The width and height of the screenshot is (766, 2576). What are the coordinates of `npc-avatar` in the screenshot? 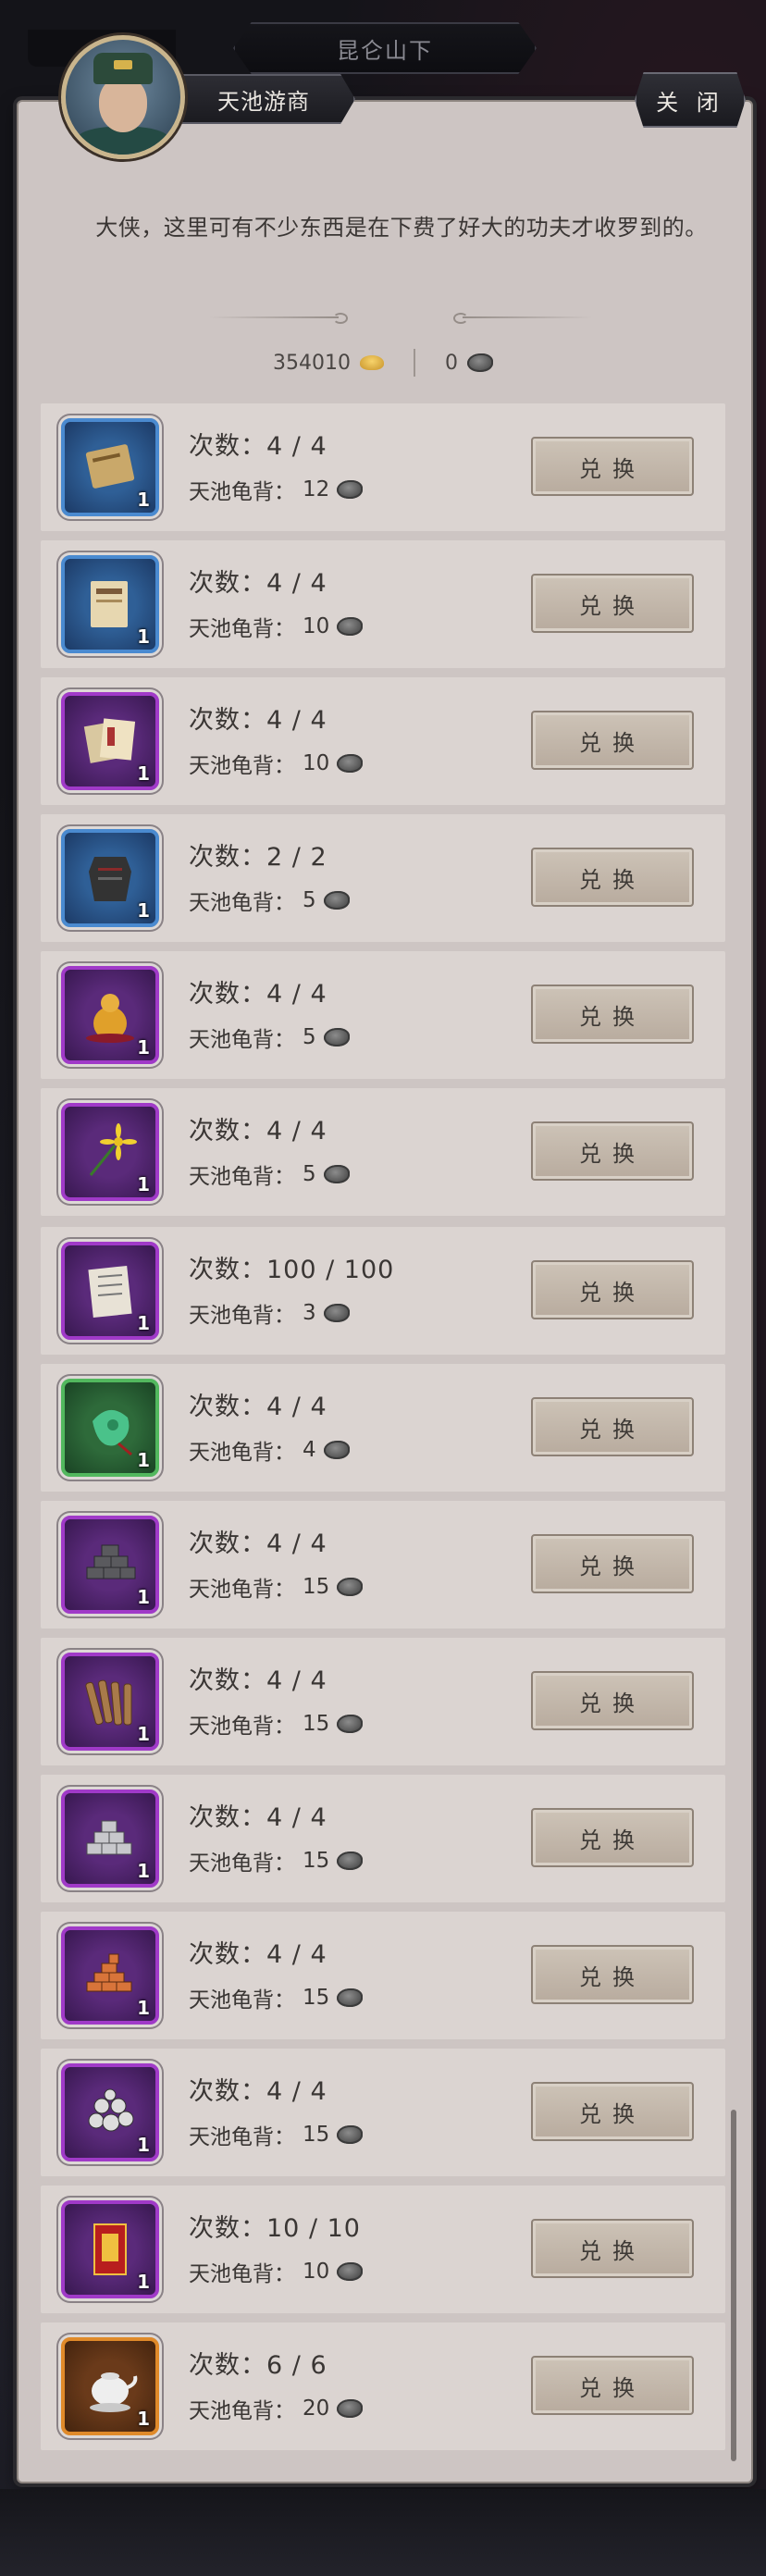 It's located at (123, 97).